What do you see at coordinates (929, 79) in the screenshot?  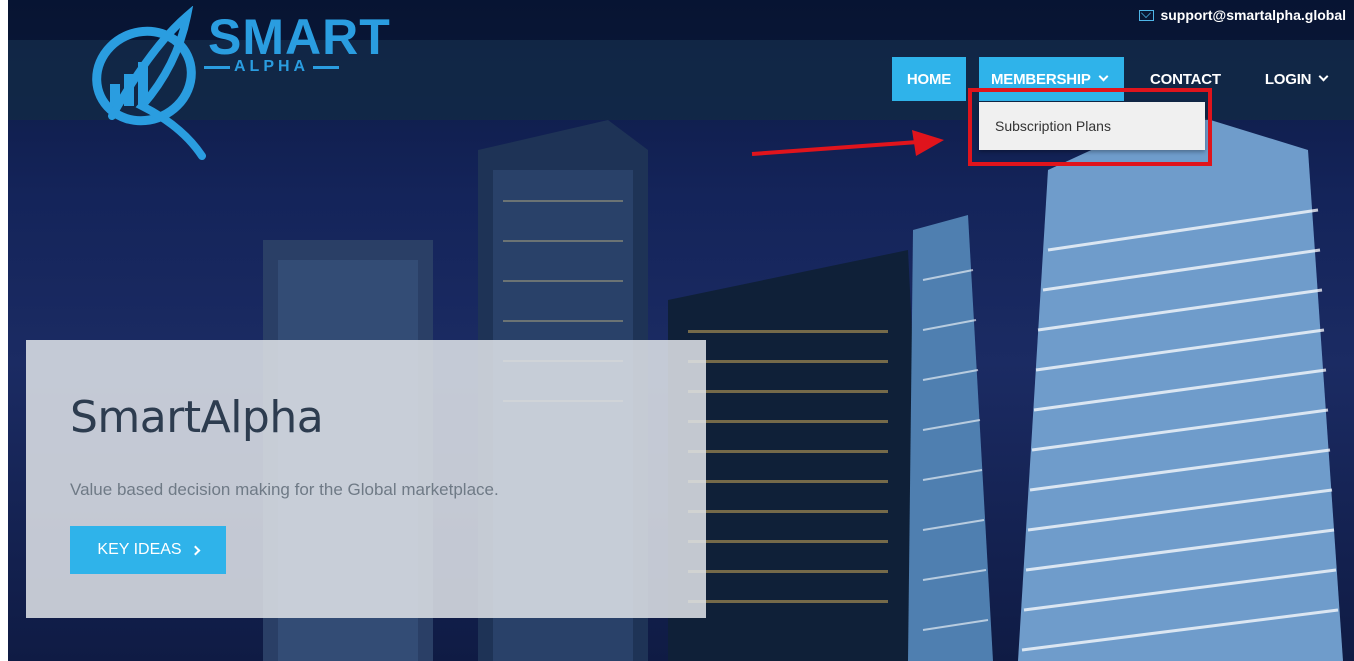 I see `nav-home: HOME` at bounding box center [929, 79].